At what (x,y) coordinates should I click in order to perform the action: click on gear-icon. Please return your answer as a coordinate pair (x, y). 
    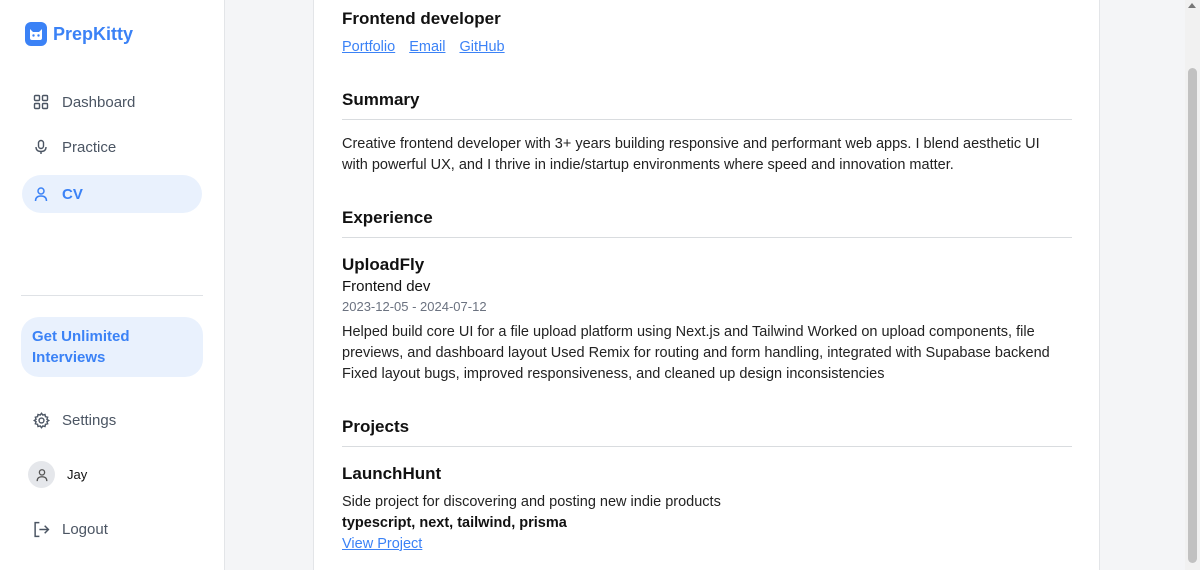
    Looking at the image, I should click on (41, 420).